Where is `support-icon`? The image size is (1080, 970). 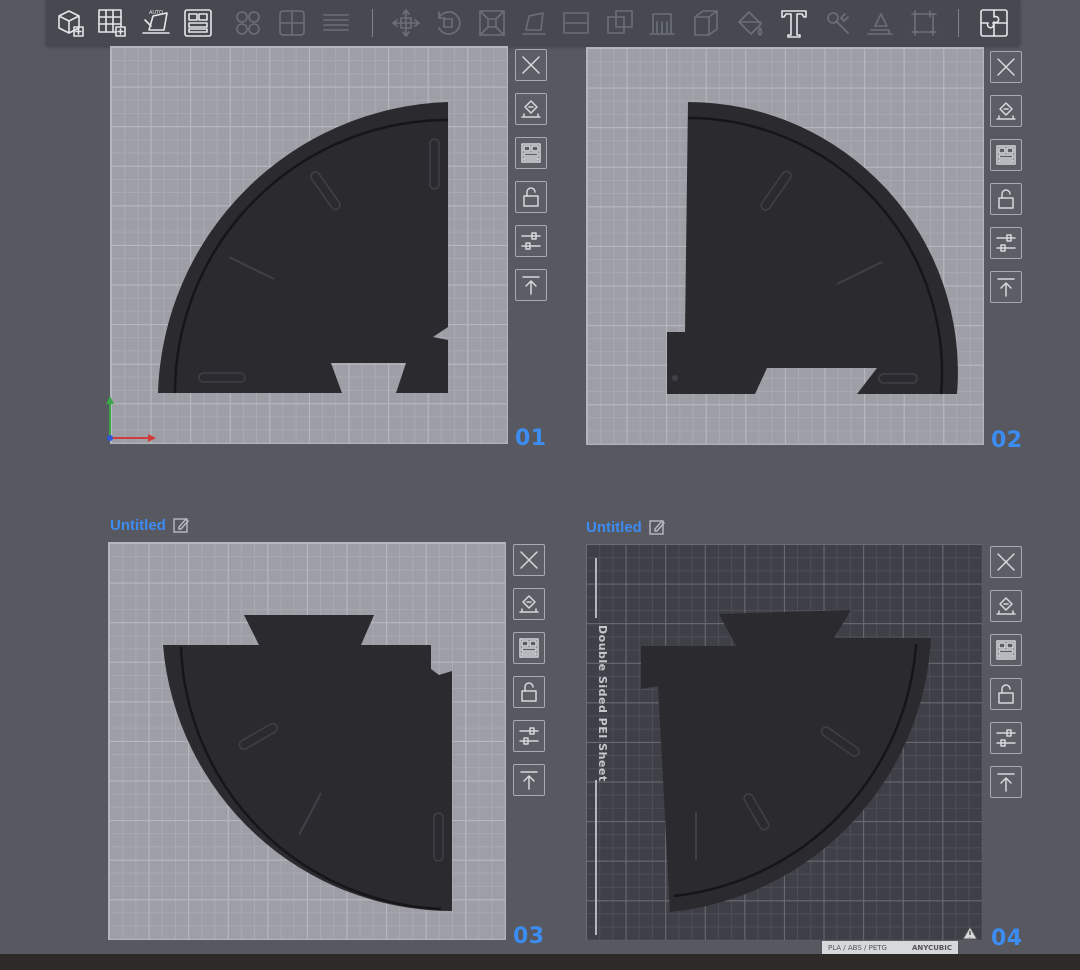 support-icon is located at coordinates (662, 23).